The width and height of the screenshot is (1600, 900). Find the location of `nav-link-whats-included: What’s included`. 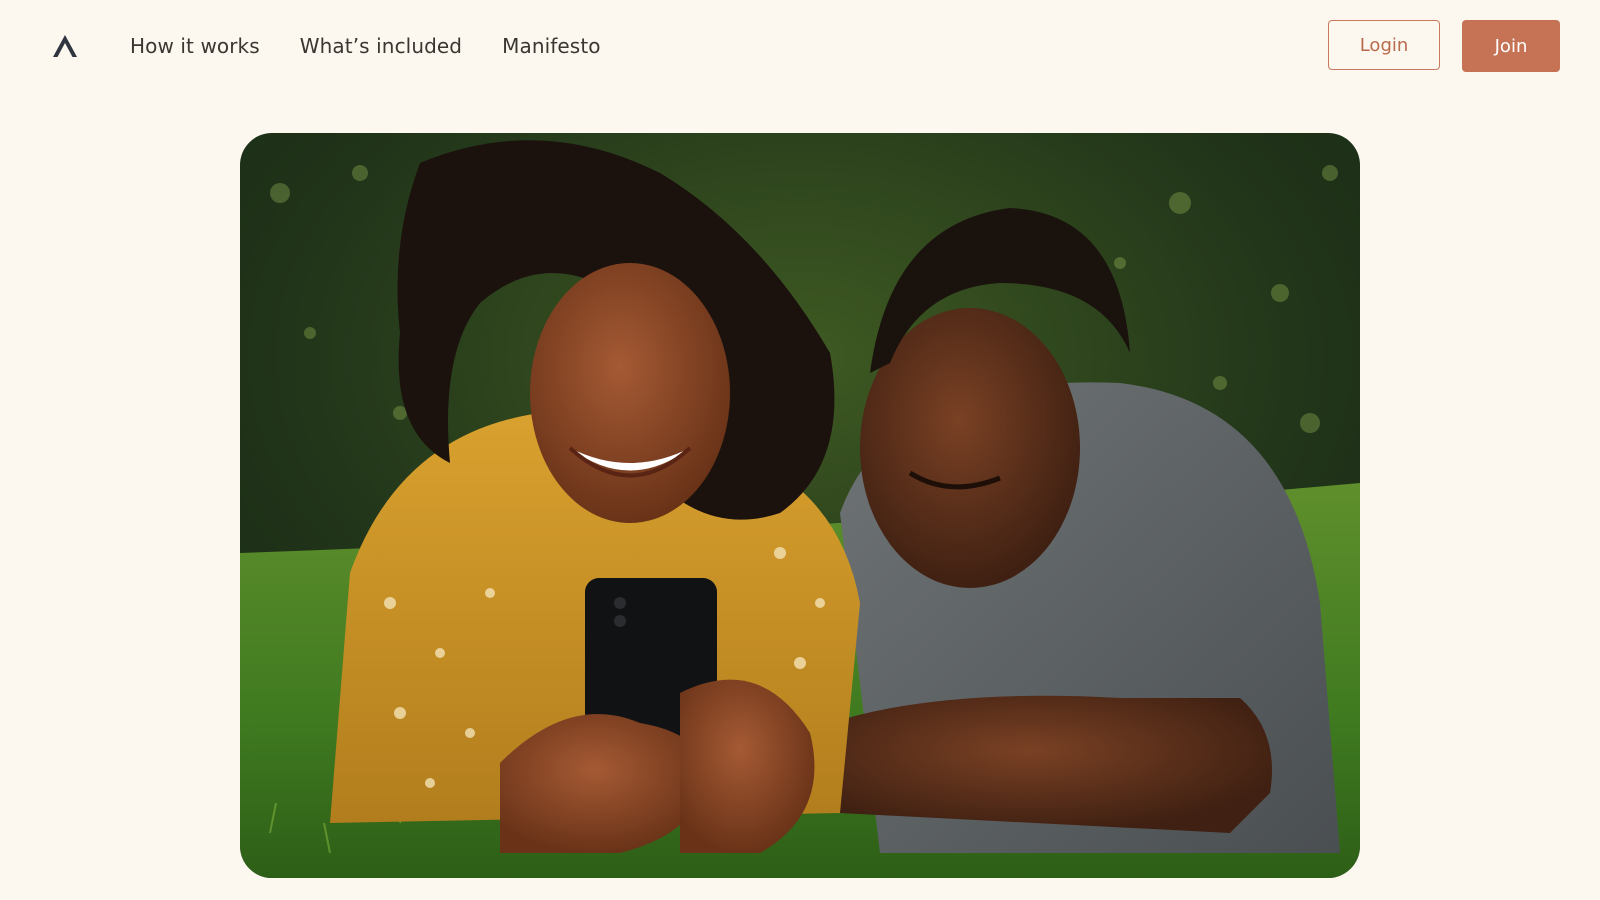

nav-link-whats-included: What’s included is located at coordinates (381, 46).